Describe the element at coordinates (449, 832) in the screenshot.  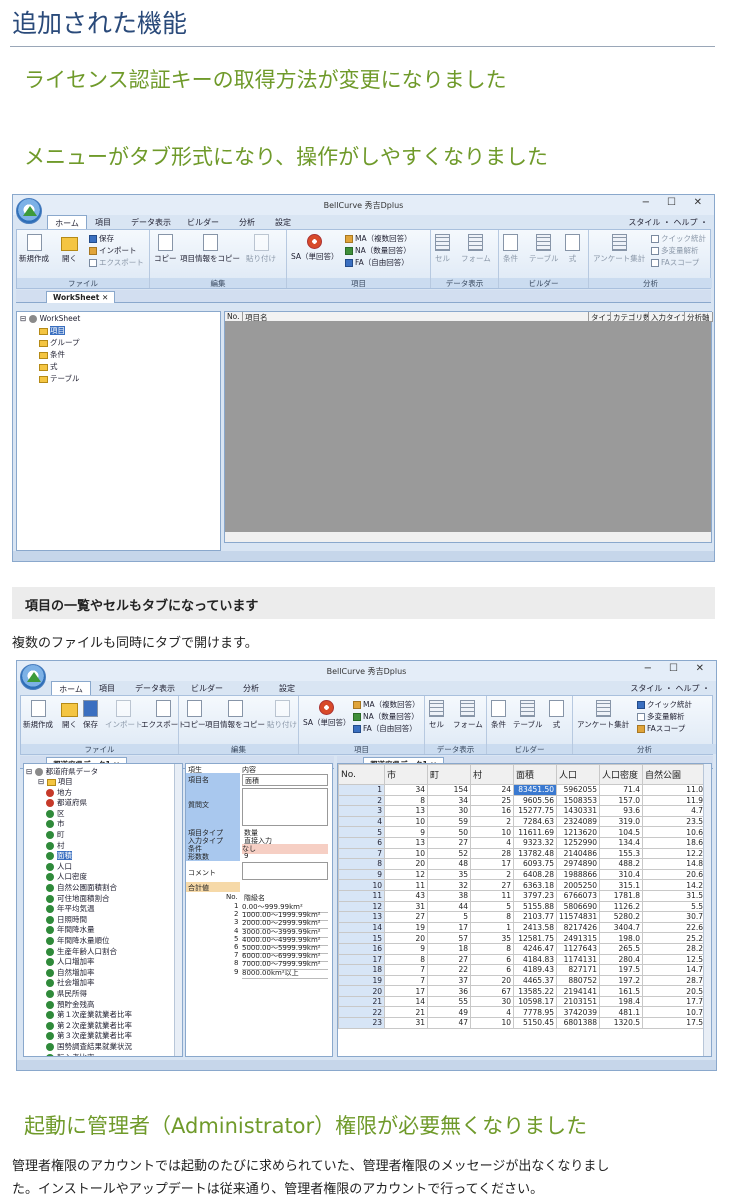
I see `table-cell: 50` at that location.